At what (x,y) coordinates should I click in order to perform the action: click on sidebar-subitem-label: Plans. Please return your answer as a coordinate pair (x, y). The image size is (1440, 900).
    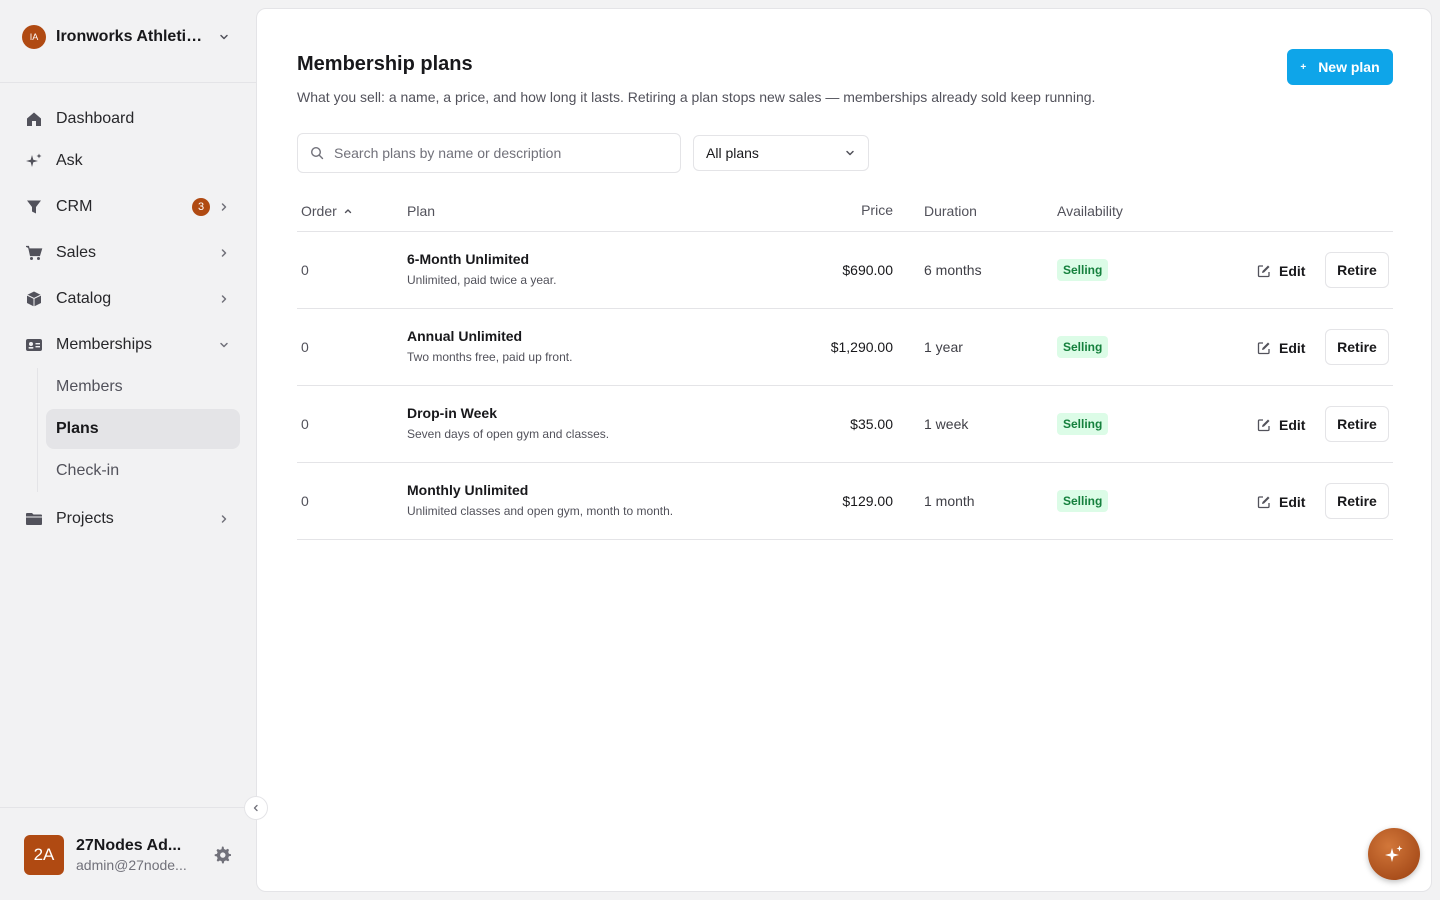
    Looking at the image, I should click on (77, 428).